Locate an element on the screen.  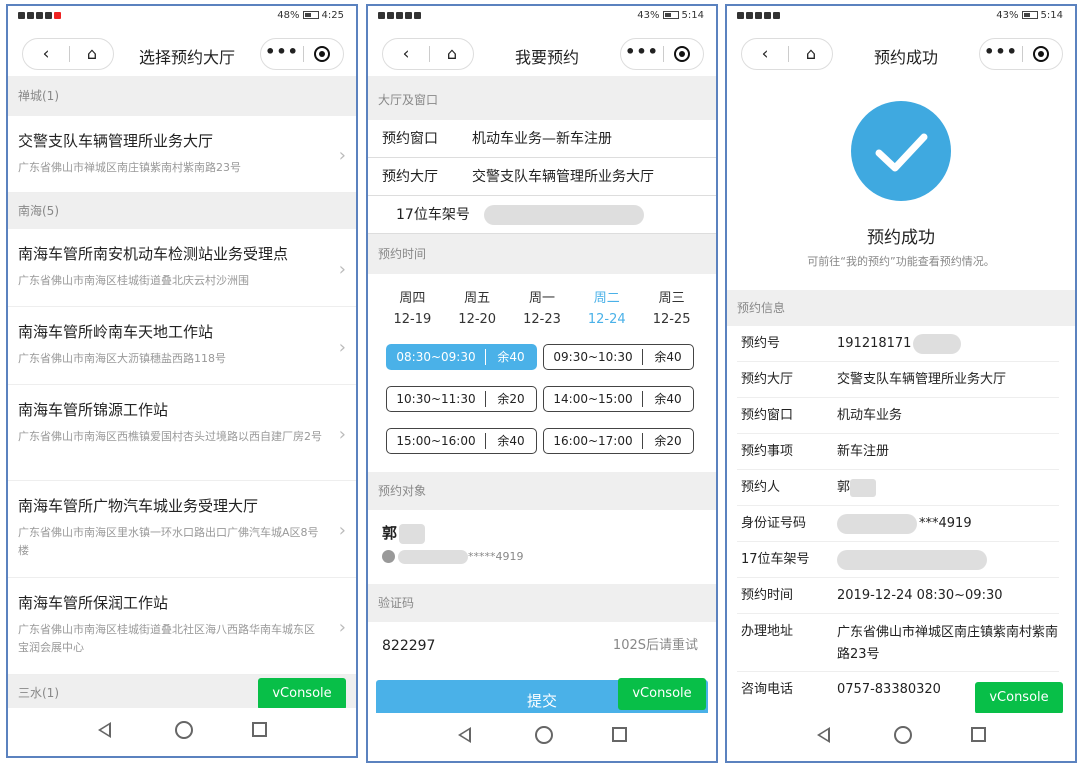
day-option: 周五 12-20 is located at coordinates (477, 309).